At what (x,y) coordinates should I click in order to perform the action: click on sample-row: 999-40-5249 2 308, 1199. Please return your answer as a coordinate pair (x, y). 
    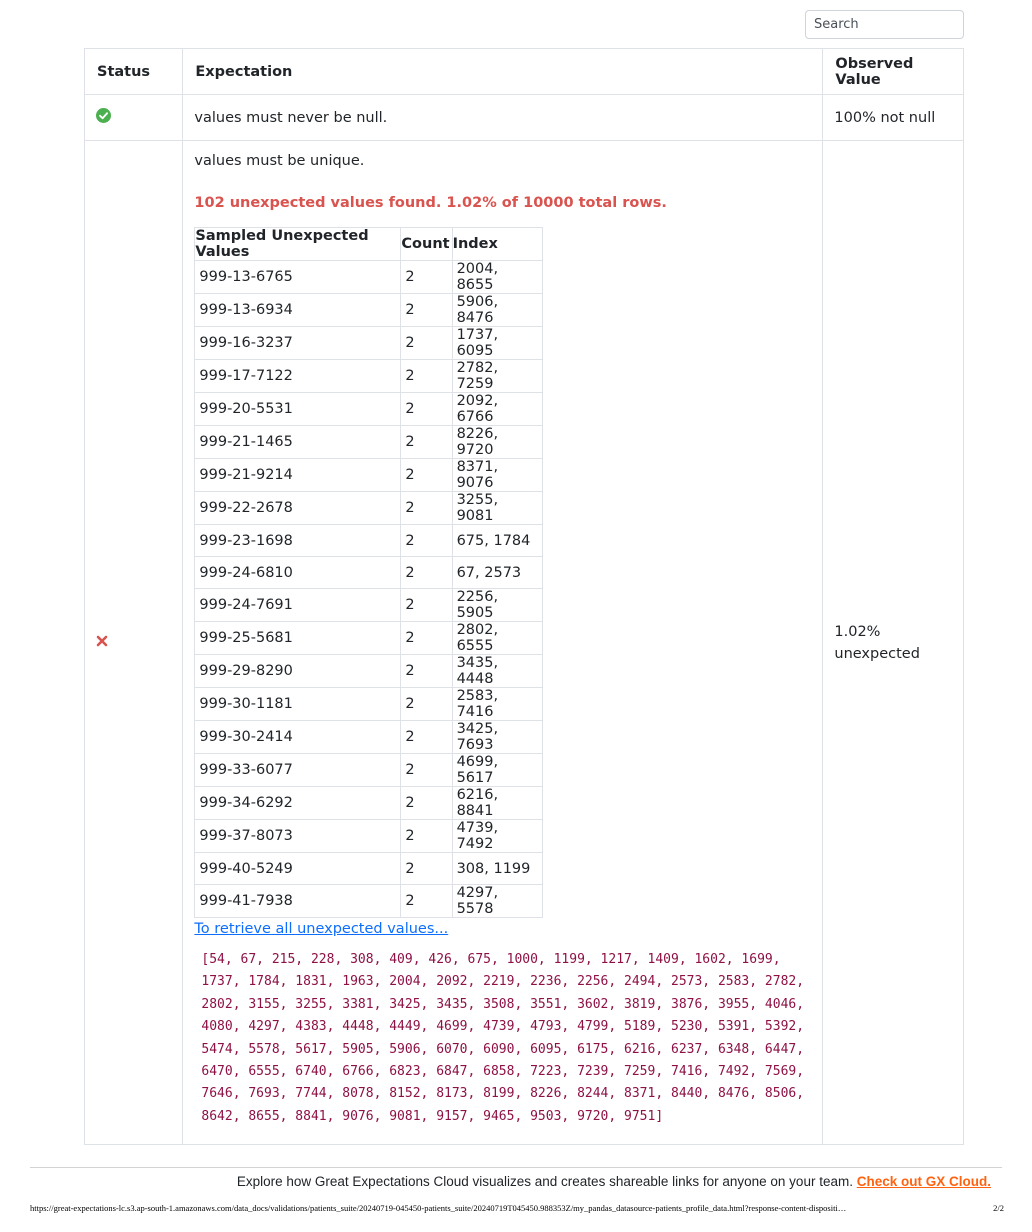
    Looking at the image, I should click on (368, 868).